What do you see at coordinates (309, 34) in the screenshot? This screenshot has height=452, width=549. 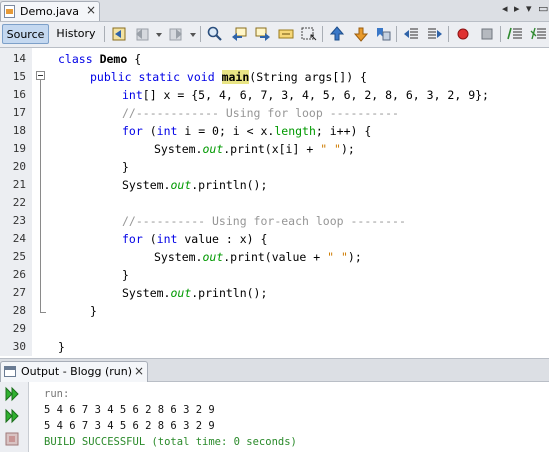 I see `toggle-rect-select-icon` at bounding box center [309, 34].